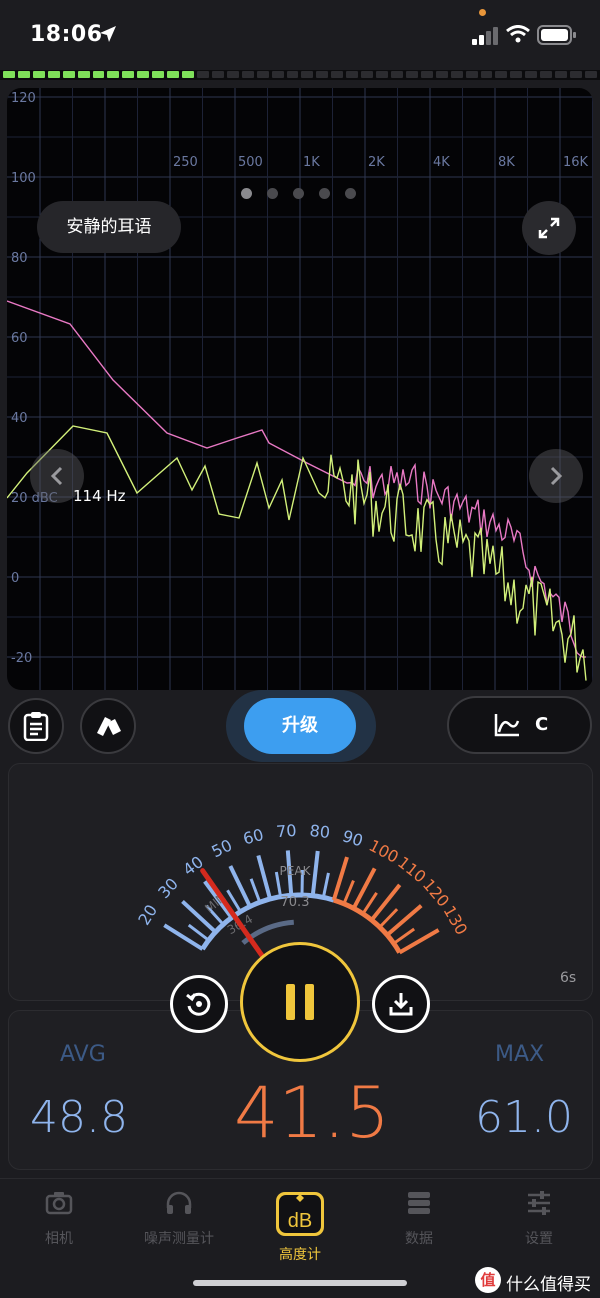 This screenshot has height=1298, width=600. Describe the element at coordinates (290, 1002) in the screenshot. I see `pause-icon` at that location.